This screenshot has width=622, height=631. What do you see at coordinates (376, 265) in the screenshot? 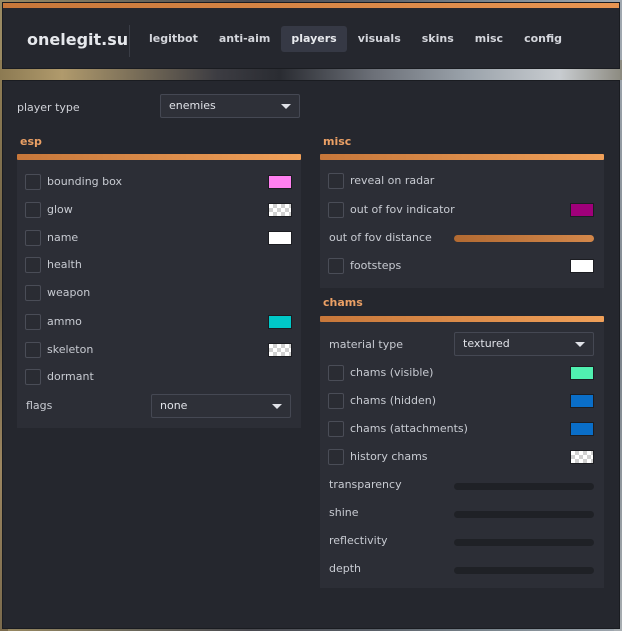
I see `footsteps-label: footsteps` at bounding box center [376, 265].